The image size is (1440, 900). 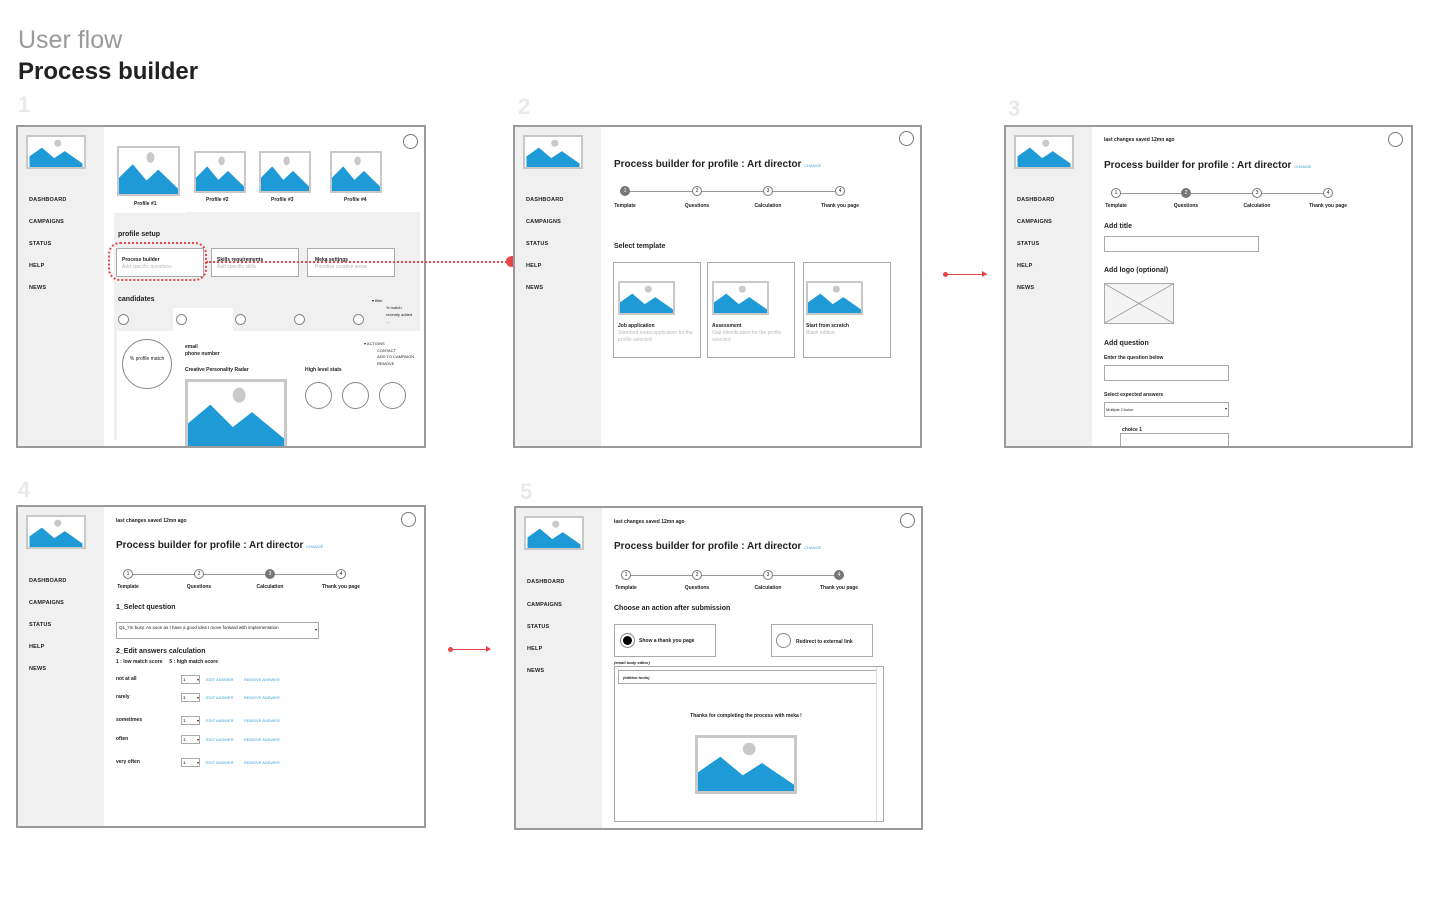 I want to click on profile-4-image, so click(x=356, y=172).